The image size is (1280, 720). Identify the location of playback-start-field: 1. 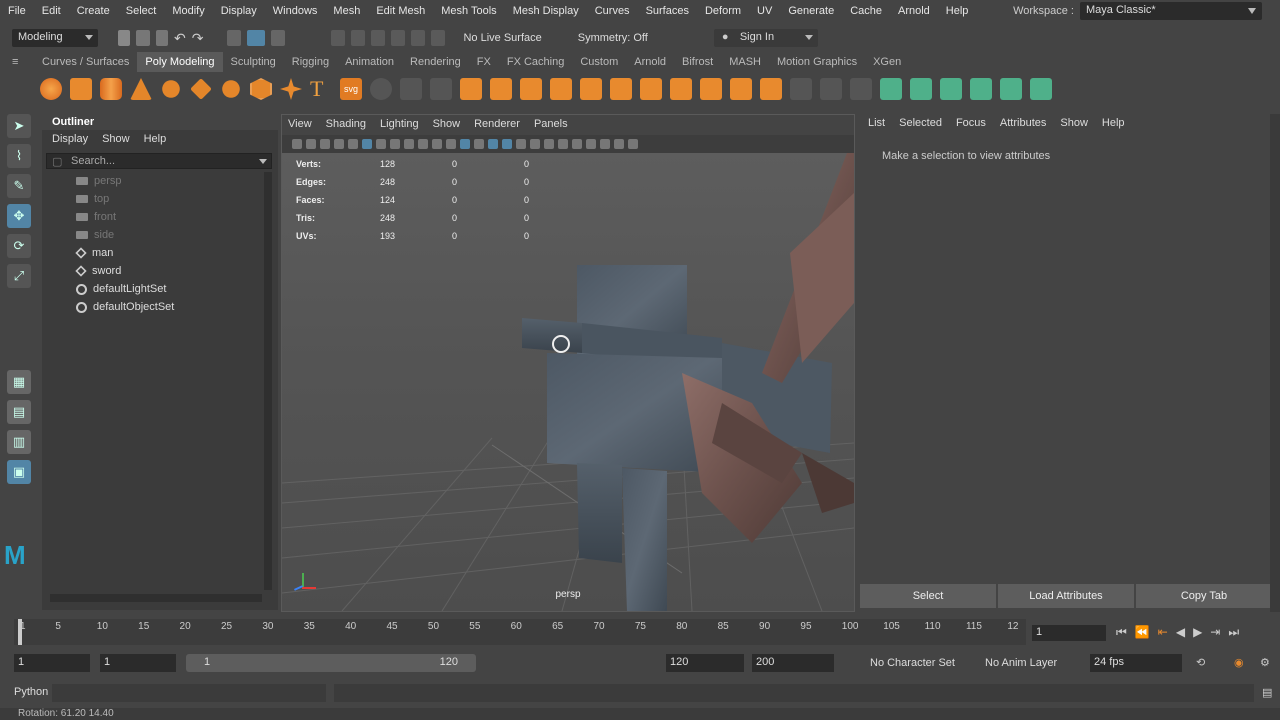
(138, 663).